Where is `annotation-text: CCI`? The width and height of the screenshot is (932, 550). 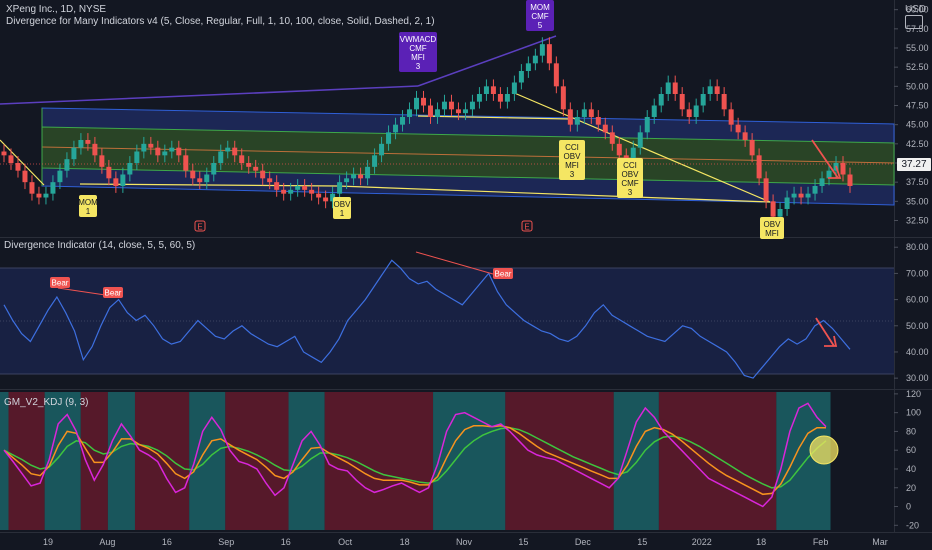 annotation-text: CCI is located at coordinates (630, 165).